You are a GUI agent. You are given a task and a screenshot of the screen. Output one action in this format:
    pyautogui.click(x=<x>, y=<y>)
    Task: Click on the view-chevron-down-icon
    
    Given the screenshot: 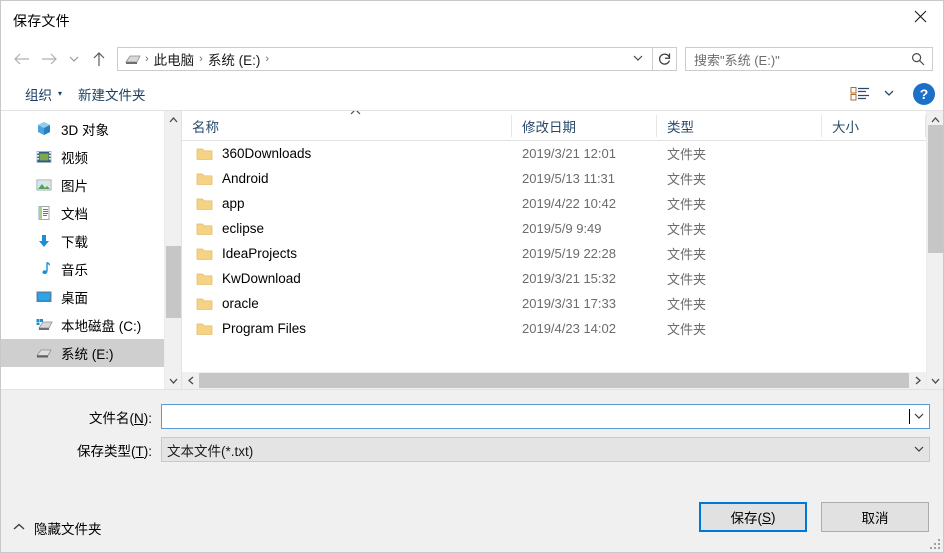 What is the action you would take?
    pyautogui.click(x=889, y=93)
    